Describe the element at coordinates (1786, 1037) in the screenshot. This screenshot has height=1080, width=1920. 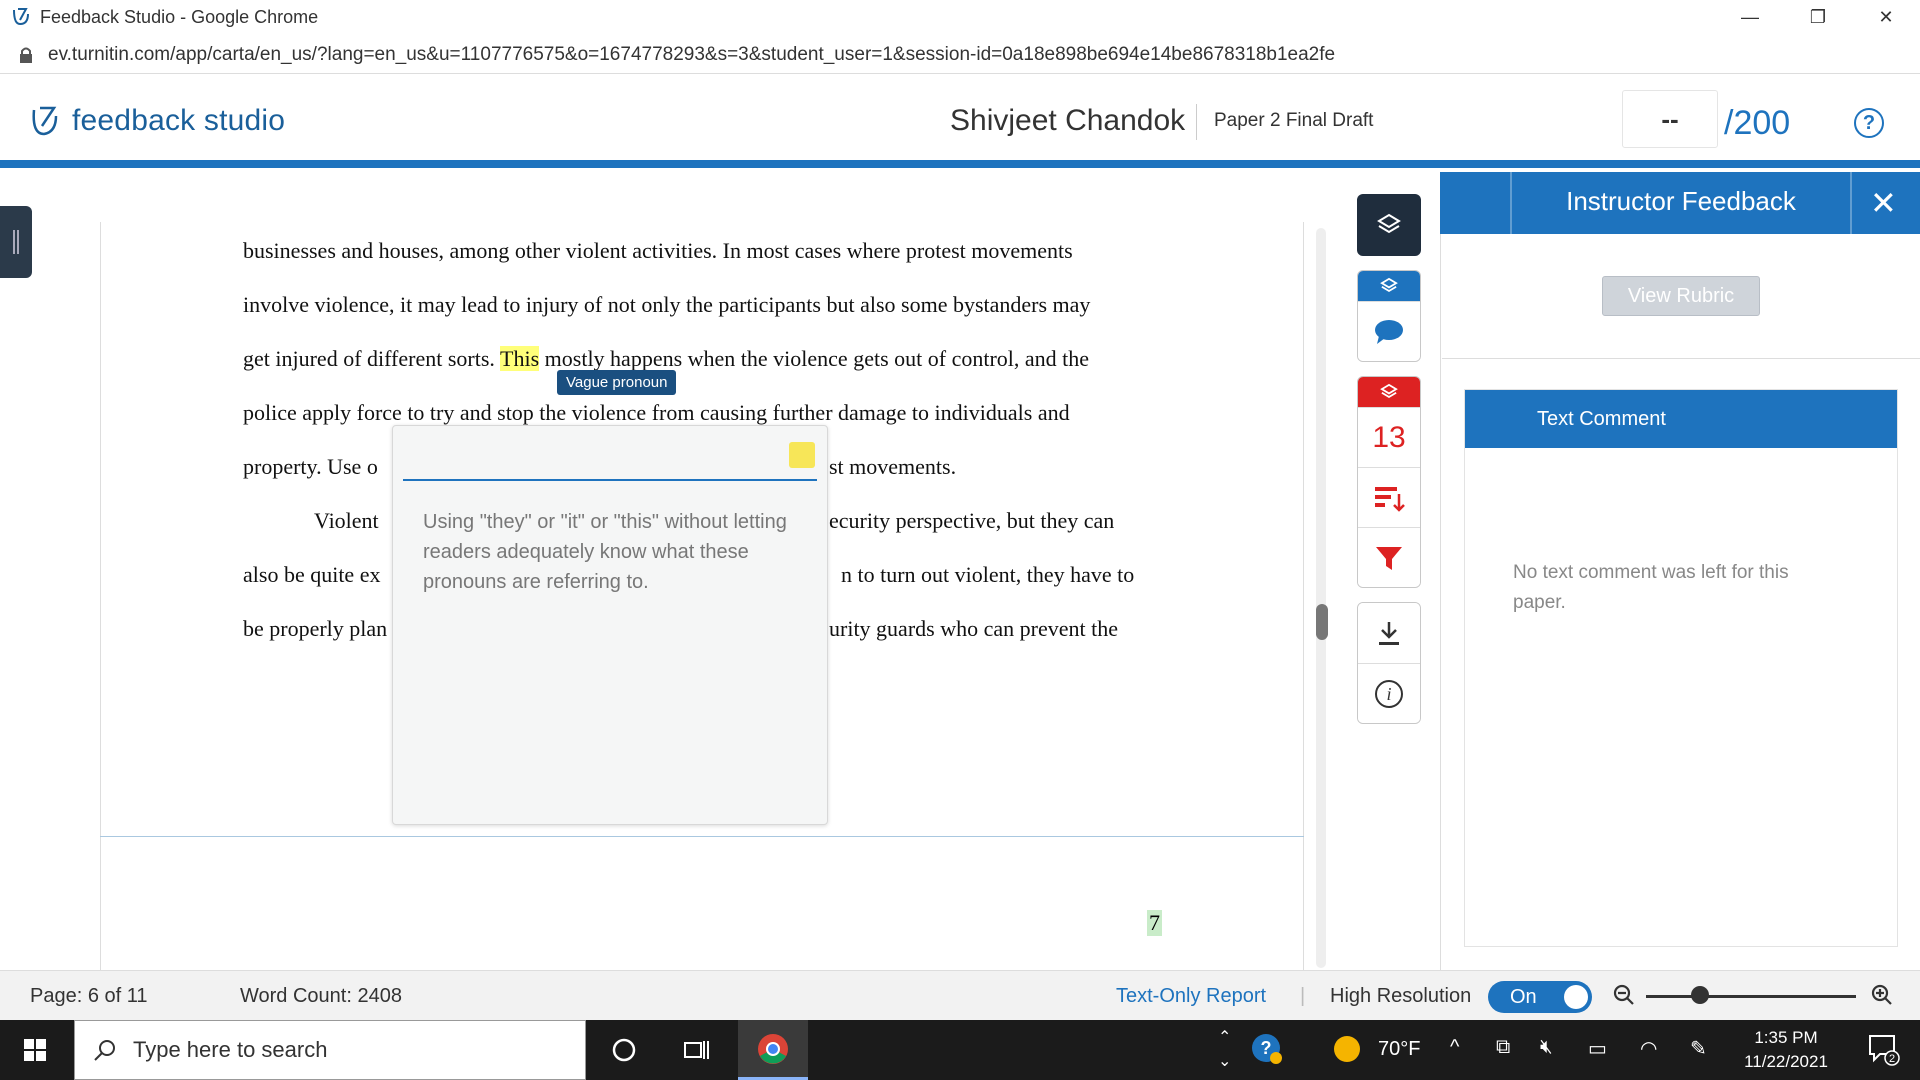
I see `clock-time: 1:35 PM` at that location.